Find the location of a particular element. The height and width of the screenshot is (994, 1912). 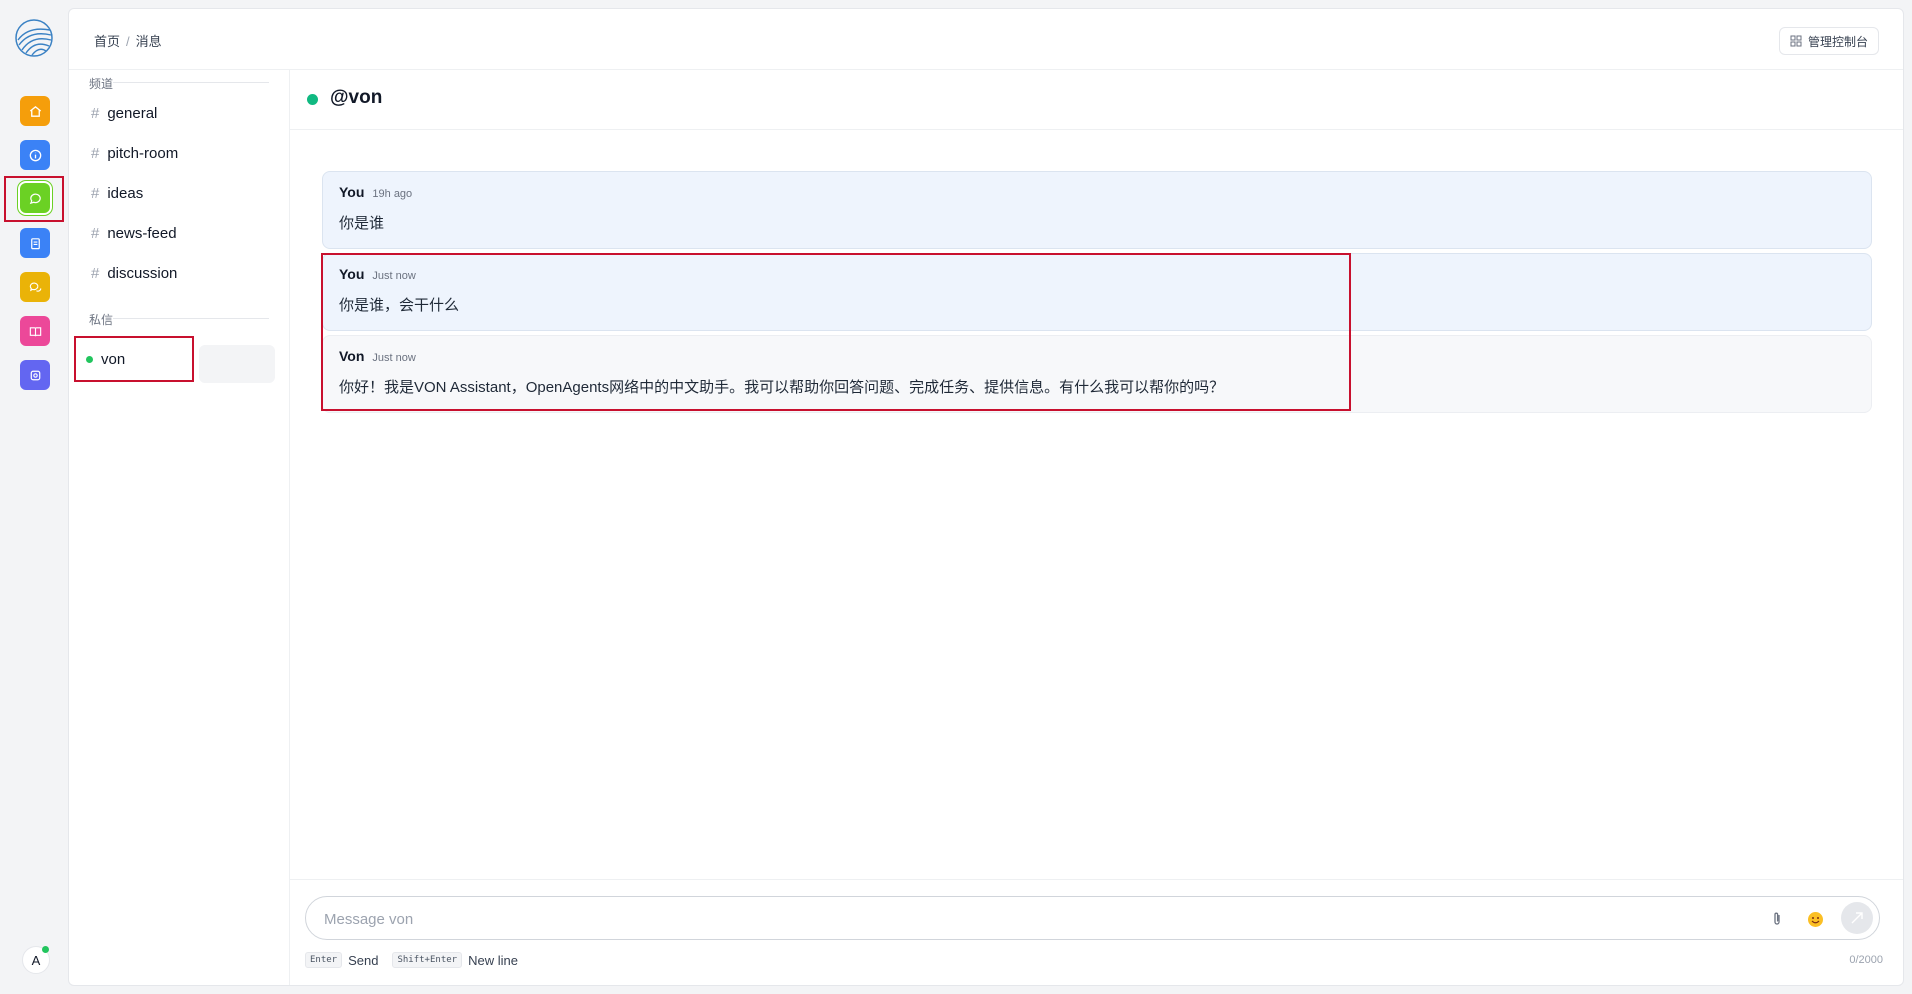

channel-discussion: # discussion is located at coordinates (134, 273).